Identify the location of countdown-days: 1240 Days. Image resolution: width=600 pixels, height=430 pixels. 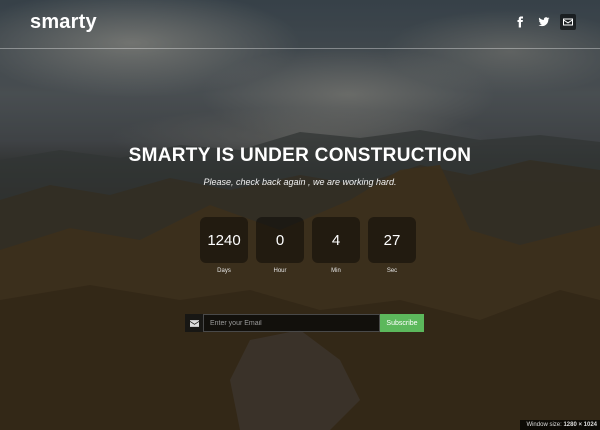
(224, 245).